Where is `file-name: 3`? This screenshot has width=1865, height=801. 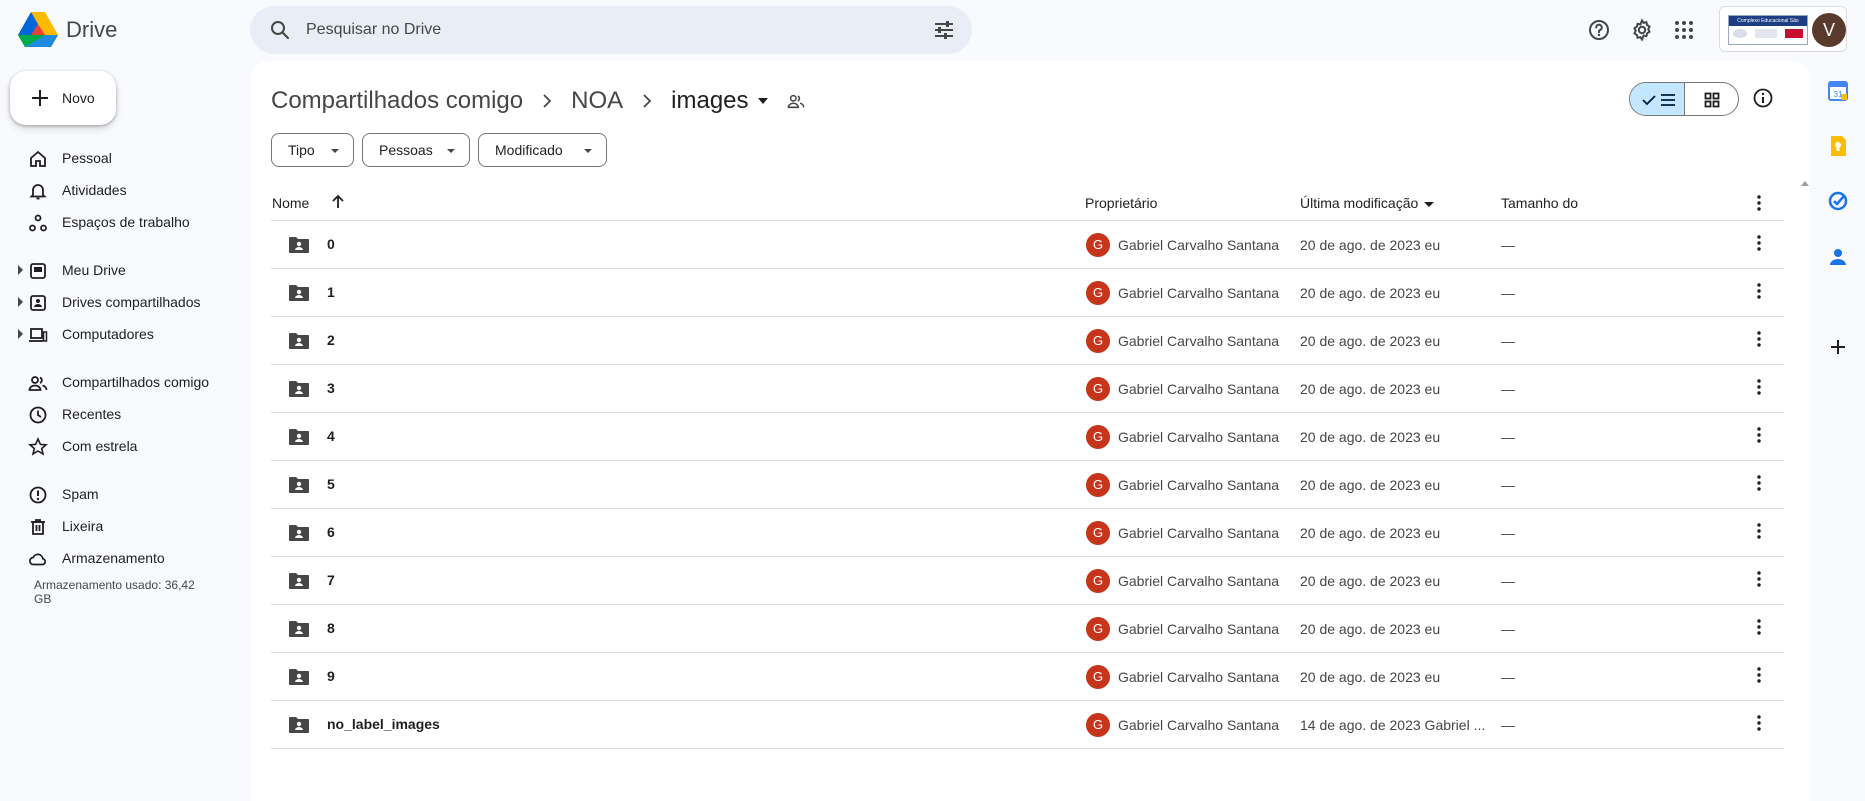 file-name: 3 is located at coordinates (331, 388).